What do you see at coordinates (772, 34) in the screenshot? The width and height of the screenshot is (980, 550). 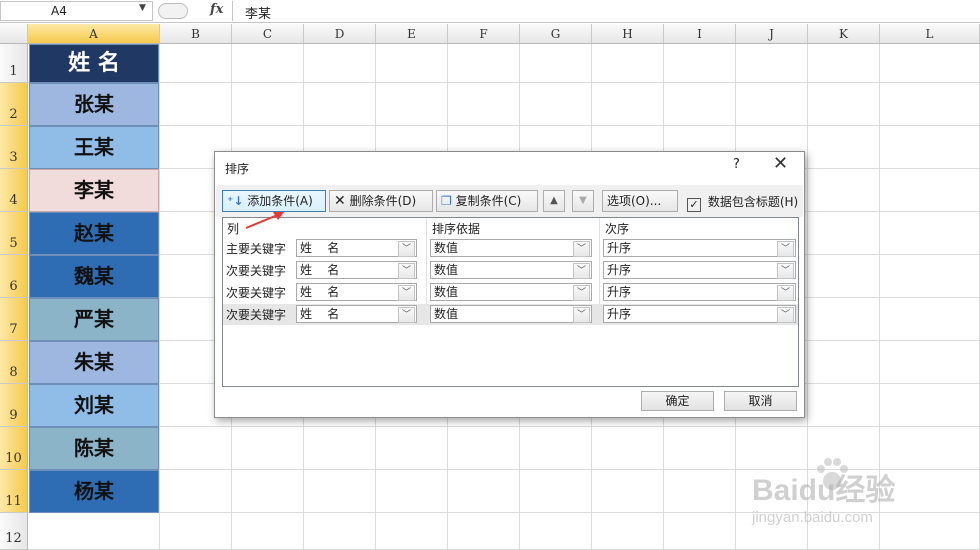 I see `column-header-j: J` at bounding box center [772, 34].